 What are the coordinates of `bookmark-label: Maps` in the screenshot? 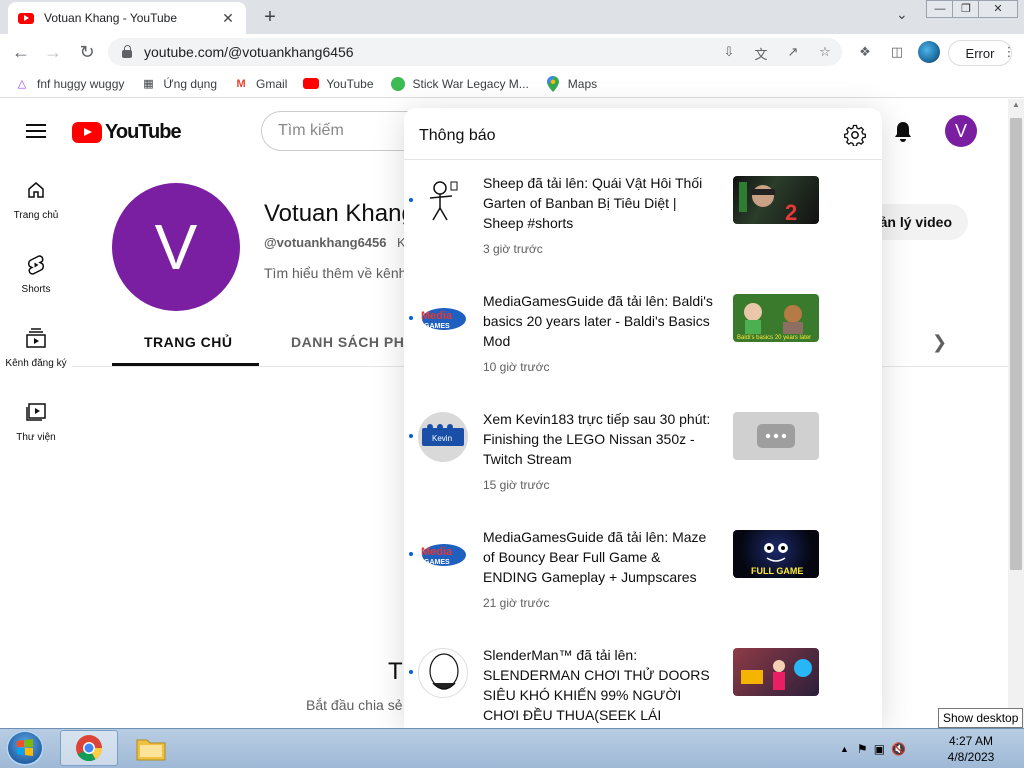 It's located at (582, 83).